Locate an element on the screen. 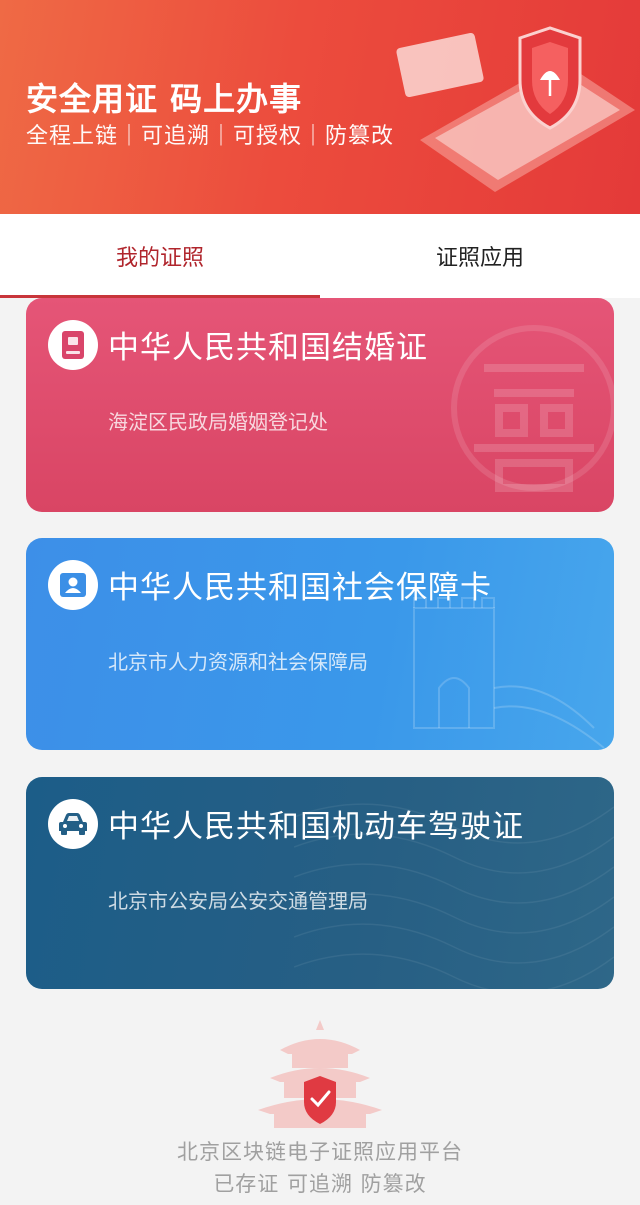  tab-label: 我的证照 is located at coordinates (159, 258).